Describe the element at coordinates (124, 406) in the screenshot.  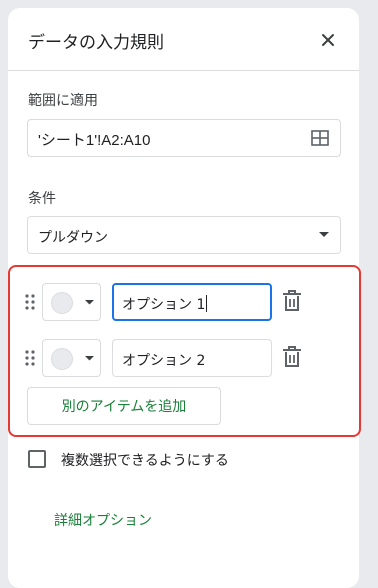
I see `add-item-button: 別のアイテムを追加` at that location.